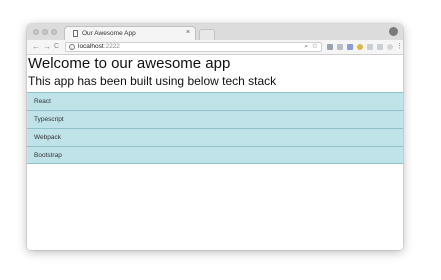  I want to click on document-icon, so click(75, 33).